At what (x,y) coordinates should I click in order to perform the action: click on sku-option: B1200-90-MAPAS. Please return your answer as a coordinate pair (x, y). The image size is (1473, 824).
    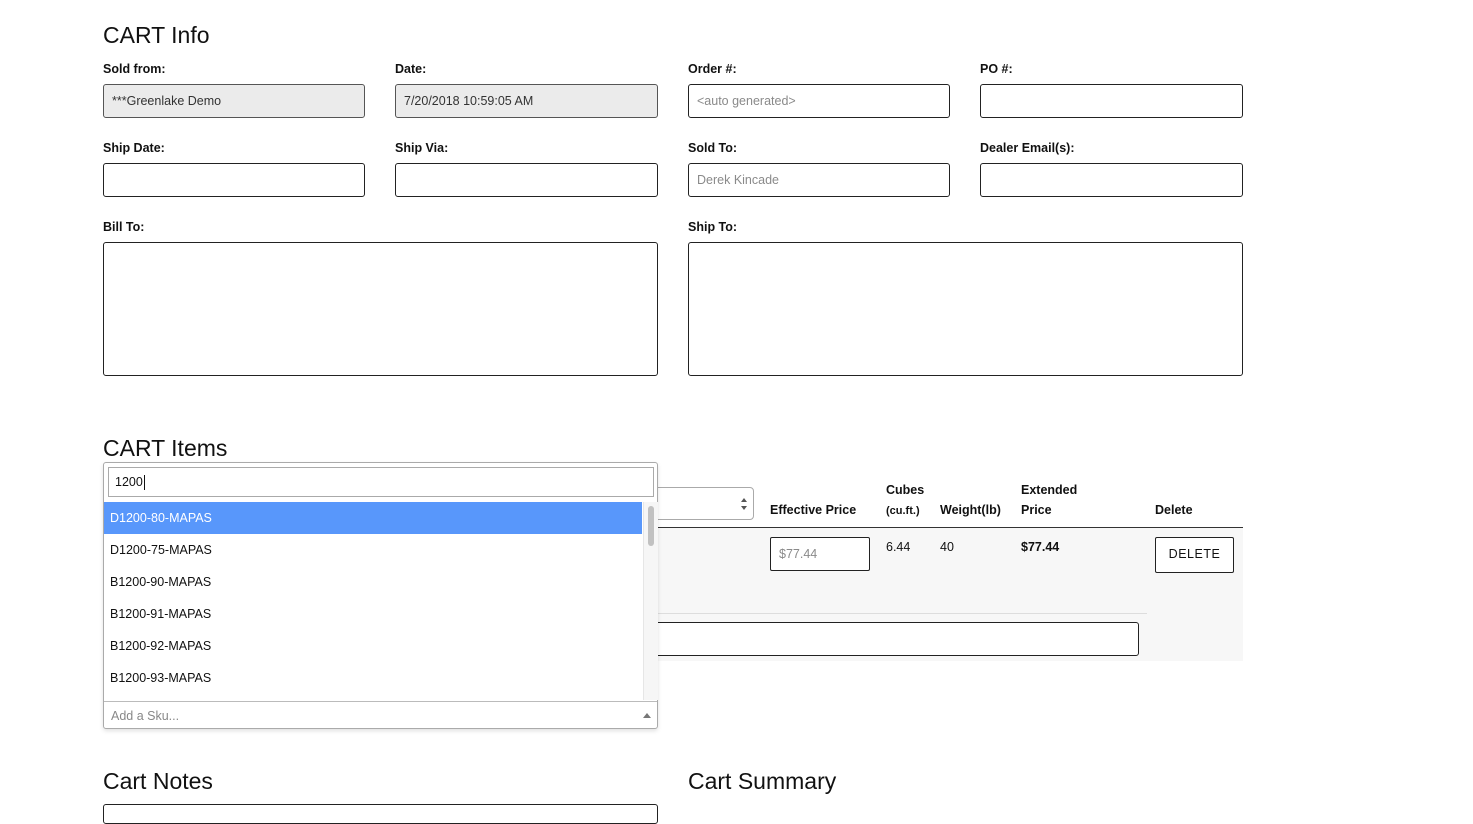
    Looking at the image, I should click on (373, 582).